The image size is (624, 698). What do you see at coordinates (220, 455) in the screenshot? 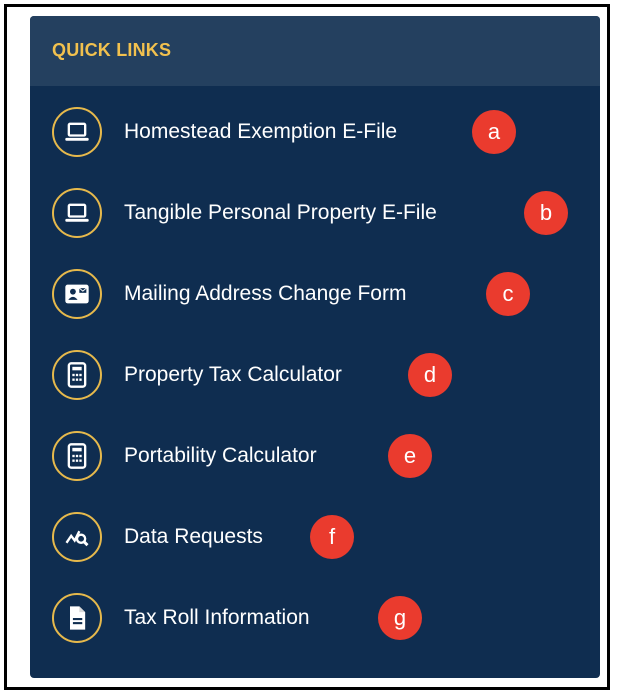
I see `link-label: Portability Calculator` at bounding box center [220, 455].